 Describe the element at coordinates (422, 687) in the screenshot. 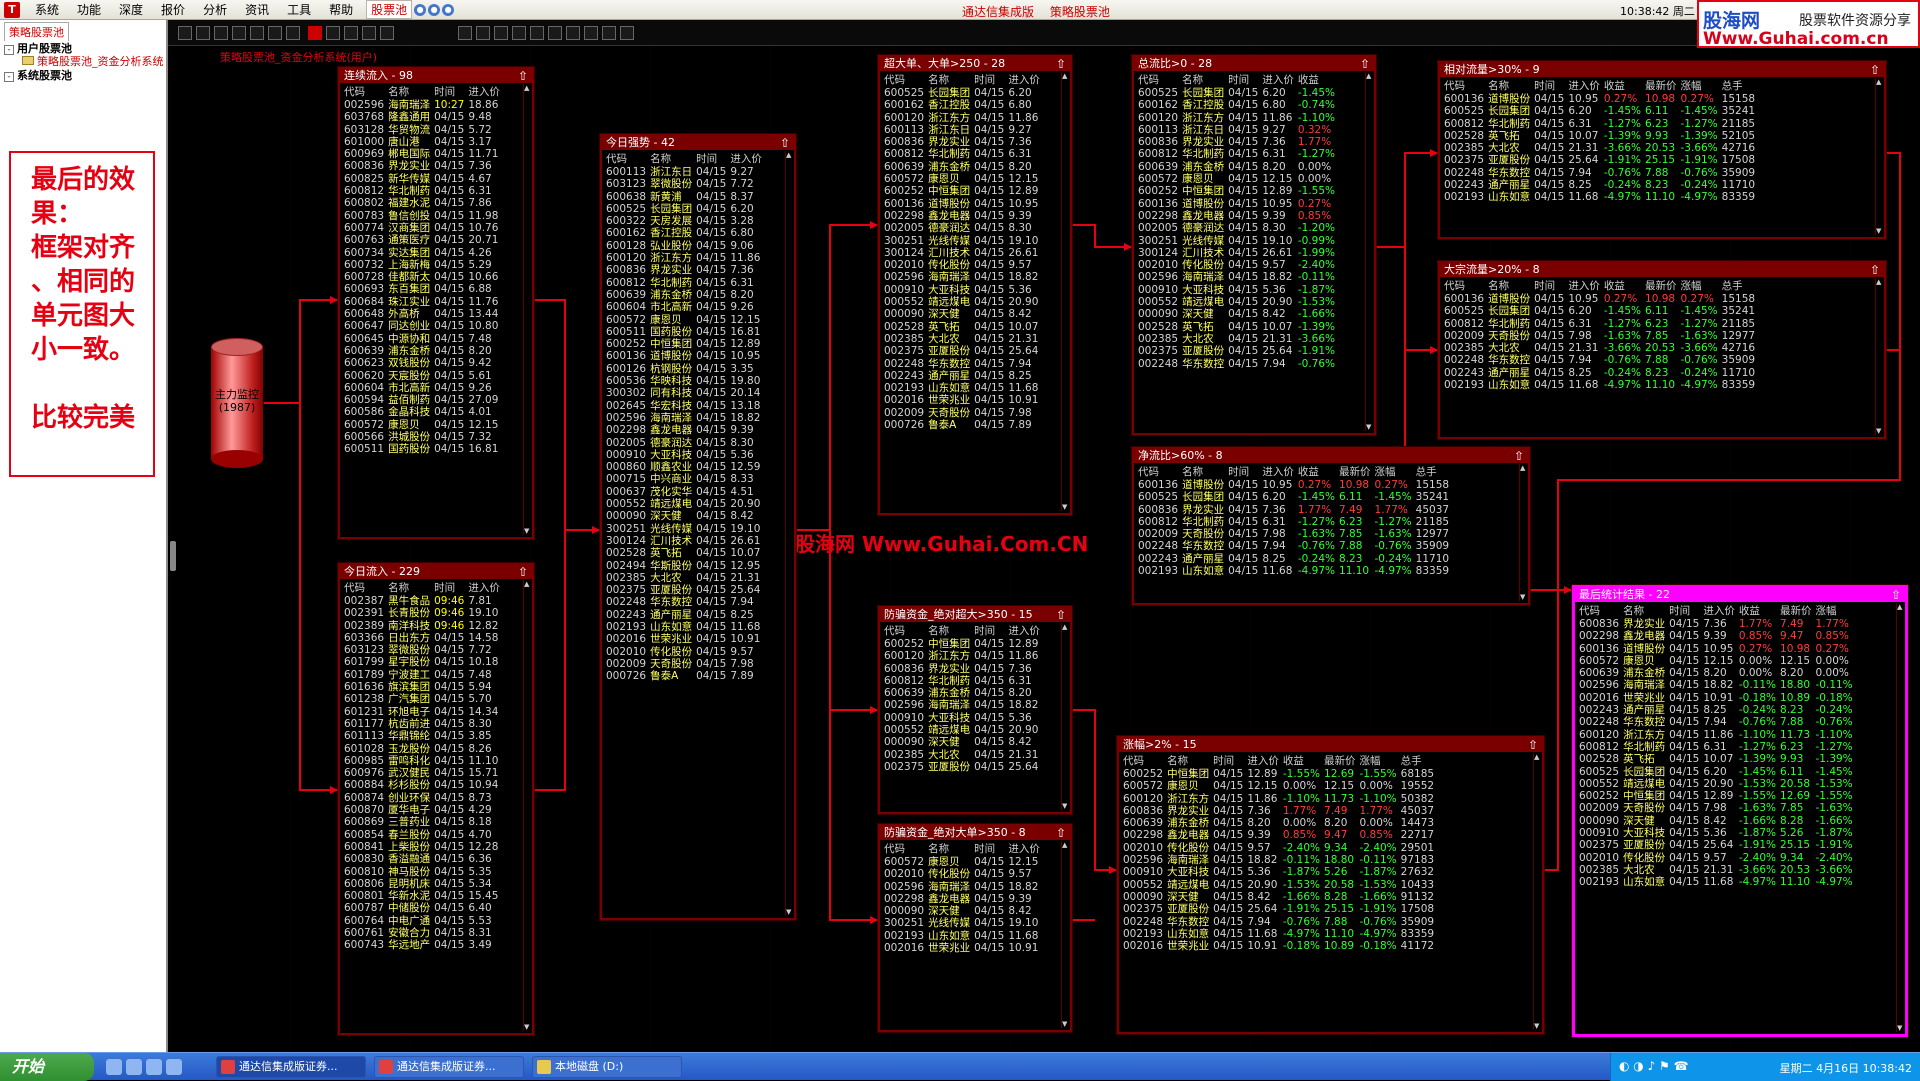

I see `table-row: 601636 旗滨集团 04/15 5.94` at that location.